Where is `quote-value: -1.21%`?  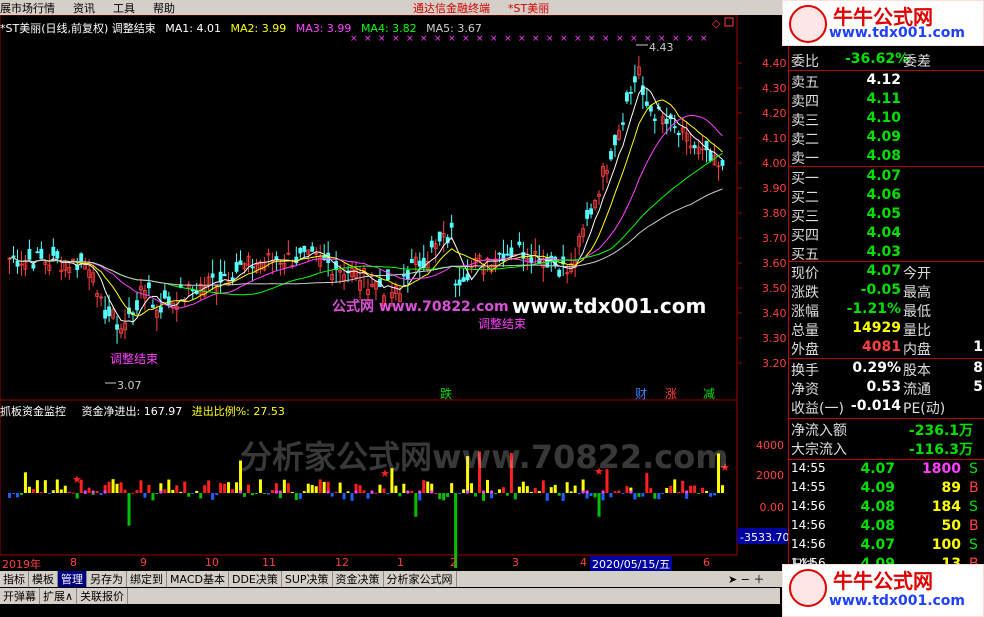
quote-value: -1.21% is located at coordinates (873, 309).